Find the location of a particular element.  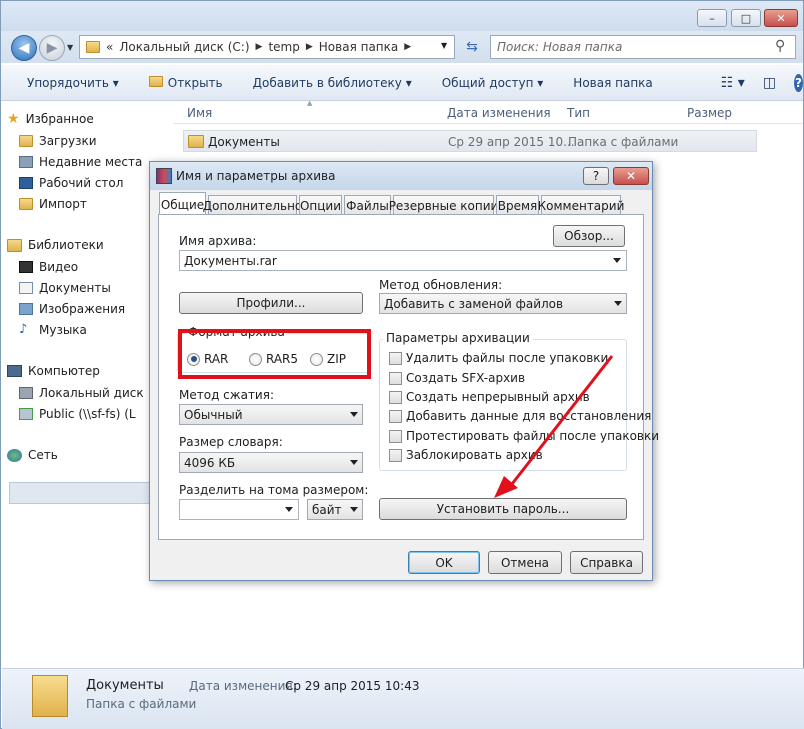

breadcrumb-temp: temp is located at coordinates (283, 47).